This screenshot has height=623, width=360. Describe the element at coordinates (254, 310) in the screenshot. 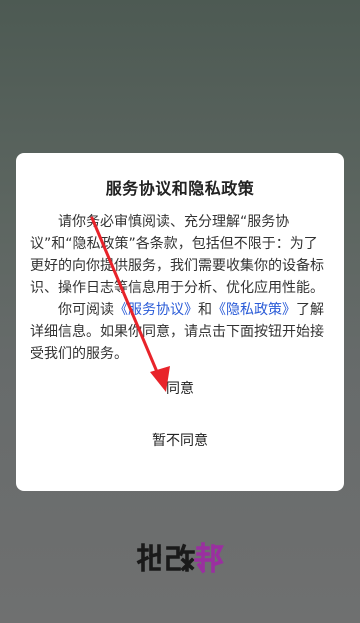

I see `privacy-policy-link: 《隐私政策》` at that location.